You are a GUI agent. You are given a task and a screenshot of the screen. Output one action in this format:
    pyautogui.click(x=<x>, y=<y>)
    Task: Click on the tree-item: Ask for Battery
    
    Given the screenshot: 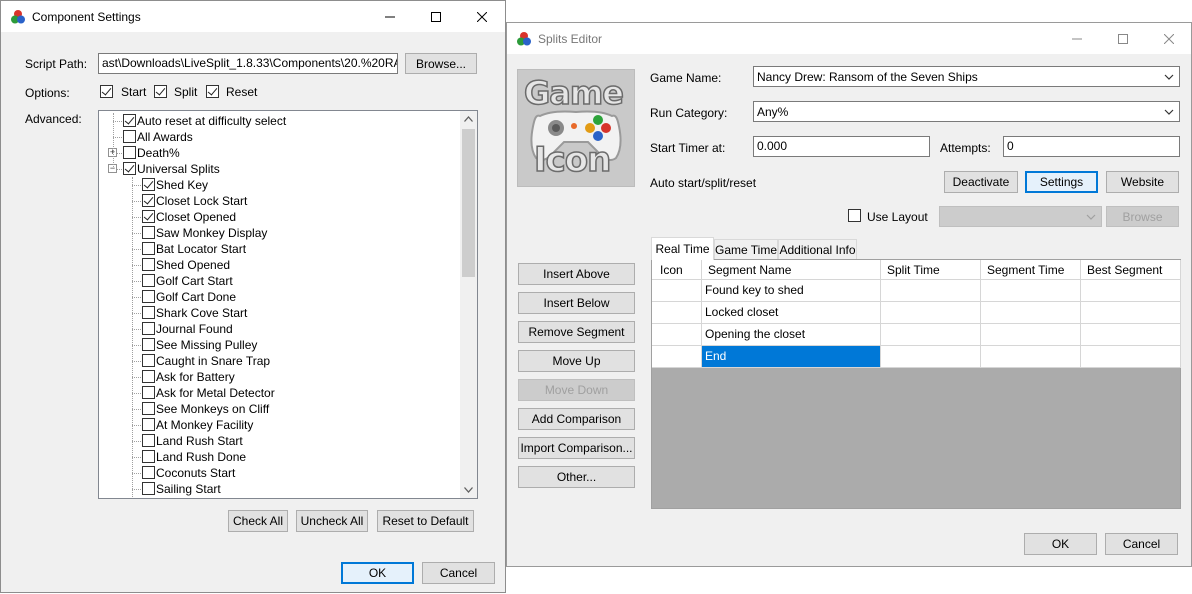 What is the action you would take?
    pyautogui.click(x=188, y=377)
    